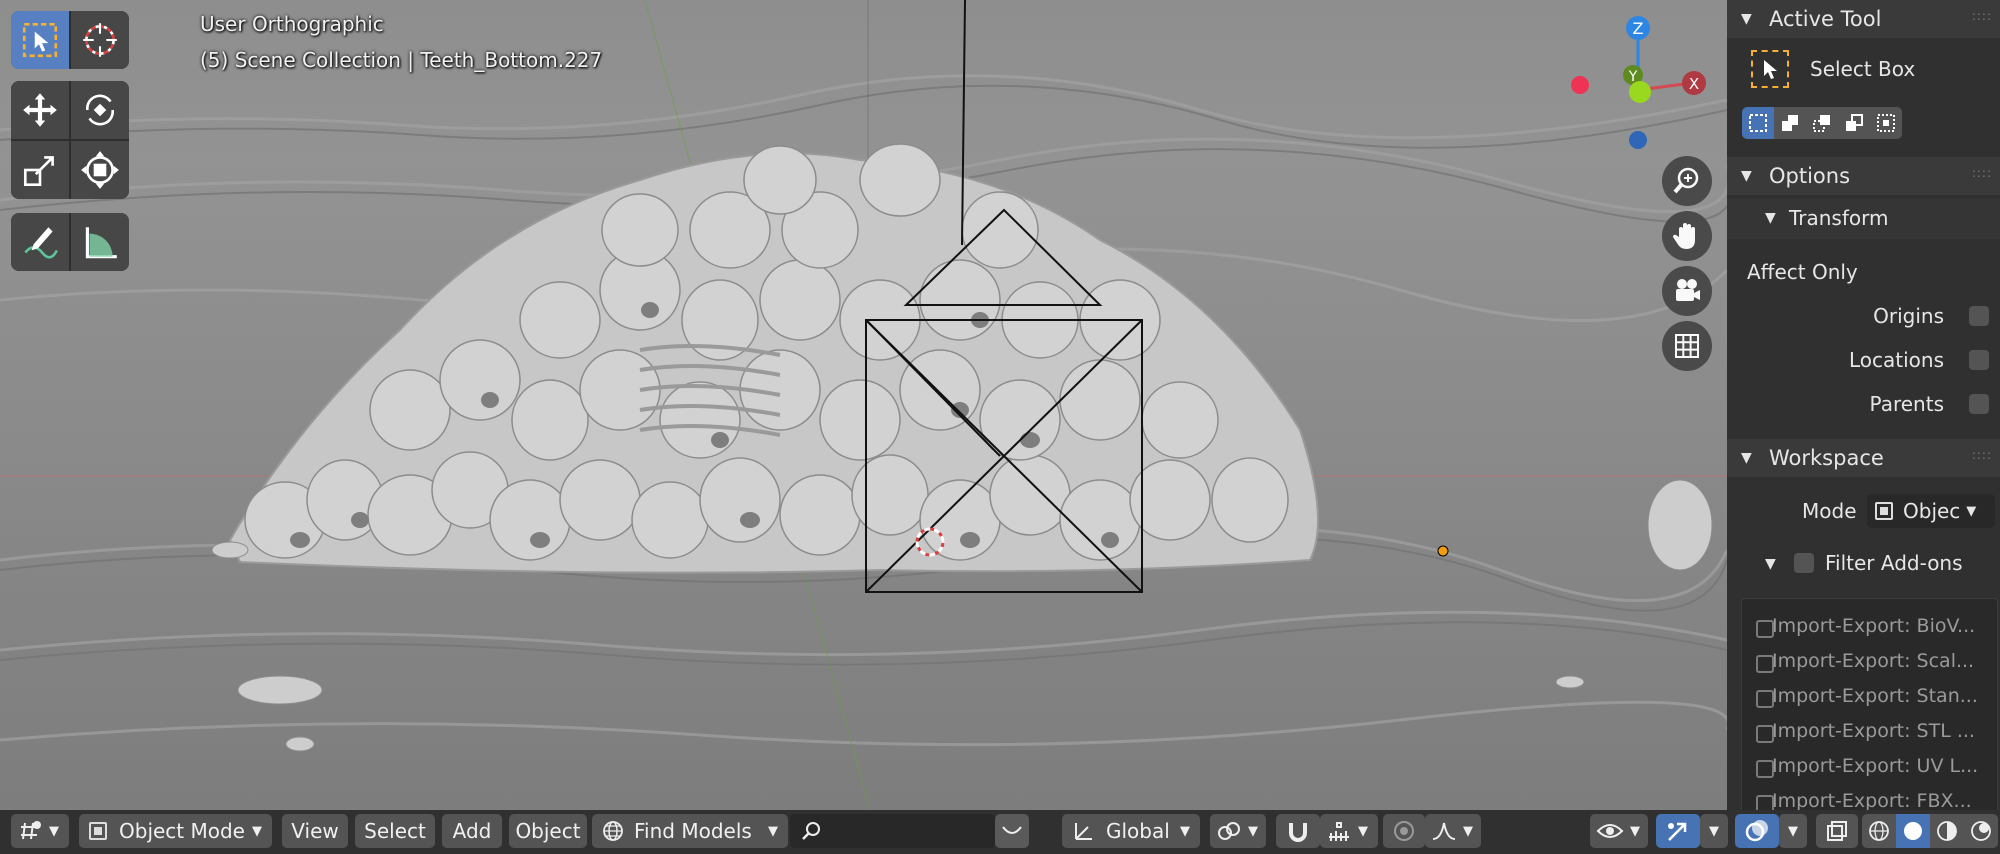  I want to click on navigation-gizmo: Z Y X, so click(1640, 80).